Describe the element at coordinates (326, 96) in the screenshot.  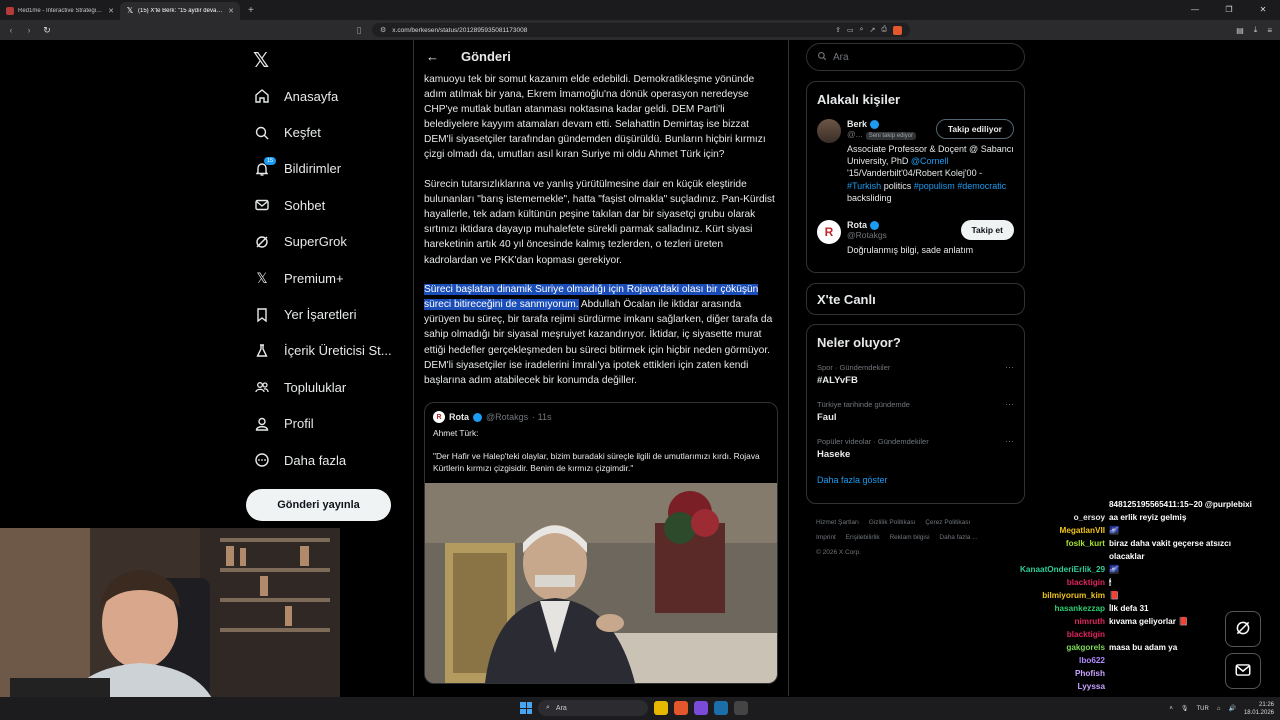
I see `sidebar-item-home: Anasayfa` at that location.